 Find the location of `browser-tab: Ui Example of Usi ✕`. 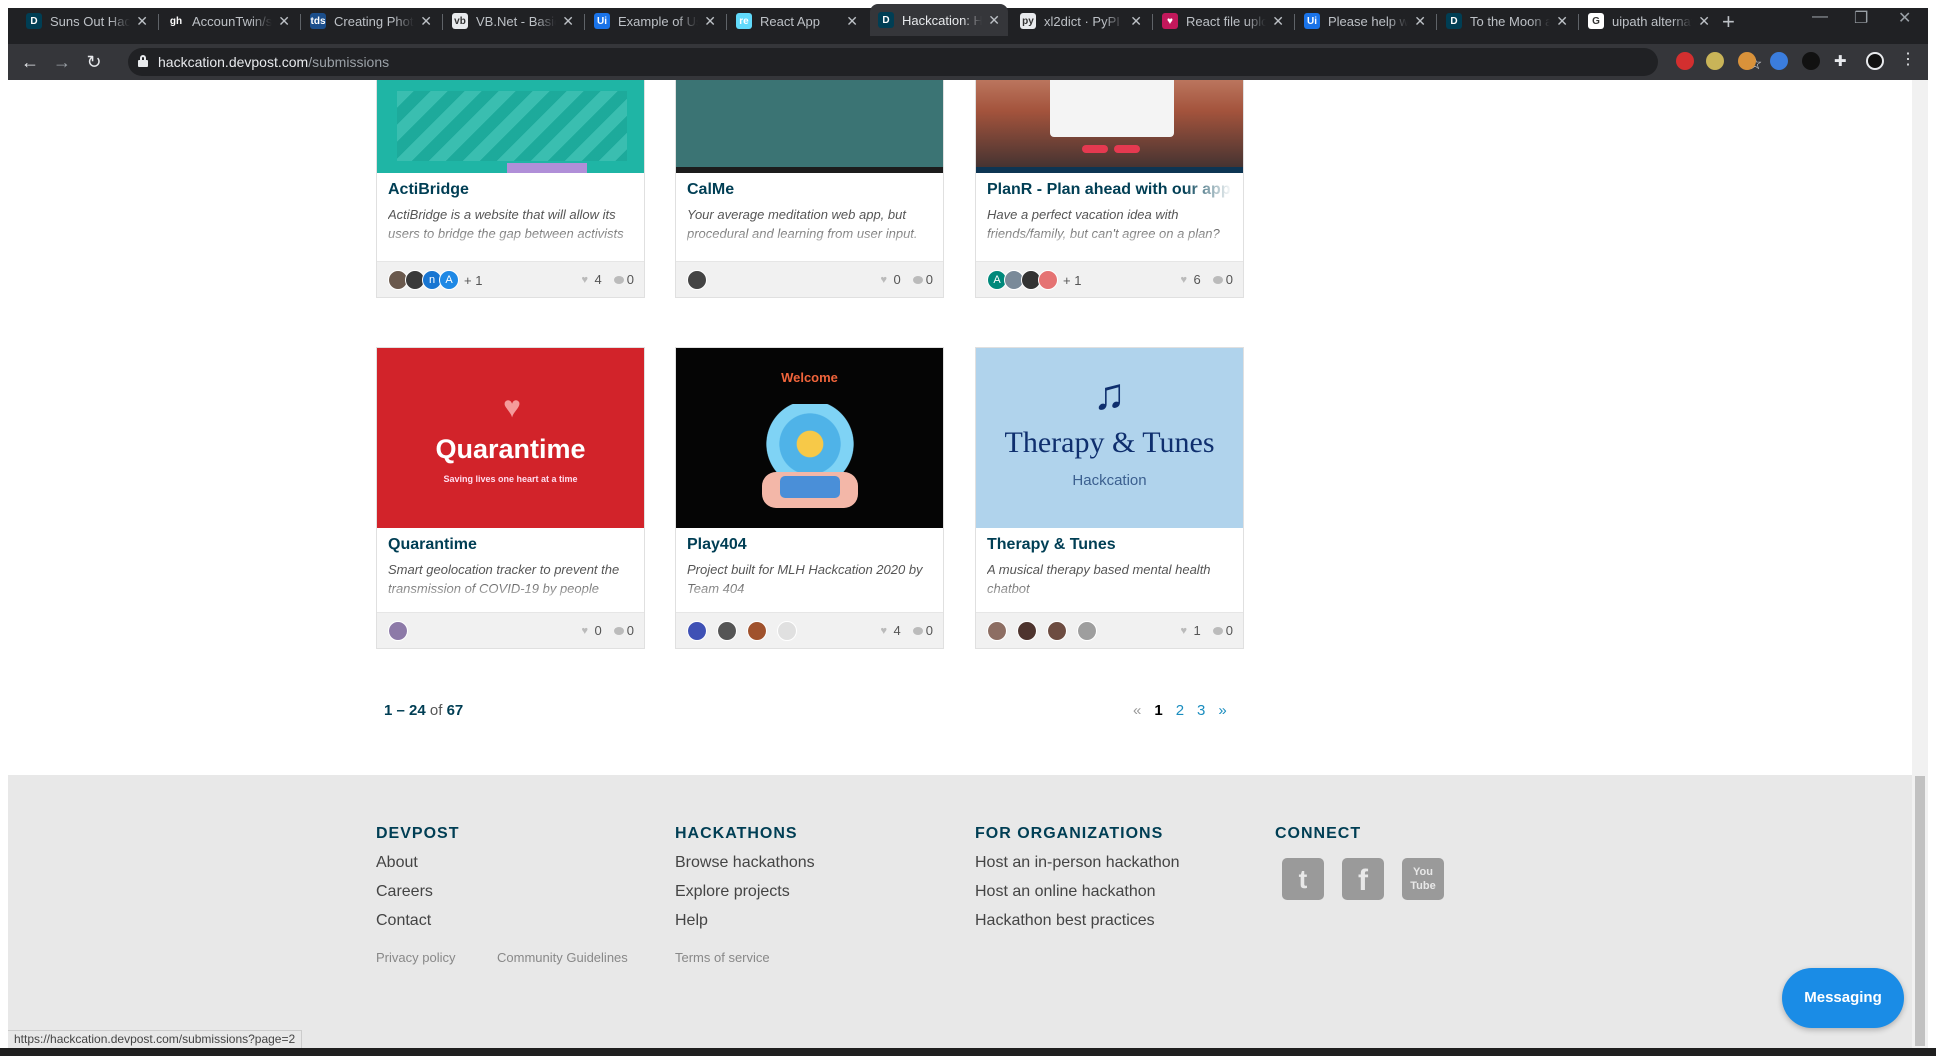

browser-tab: Ui Example of Usi ✕ is located at coordinates (655, 21).